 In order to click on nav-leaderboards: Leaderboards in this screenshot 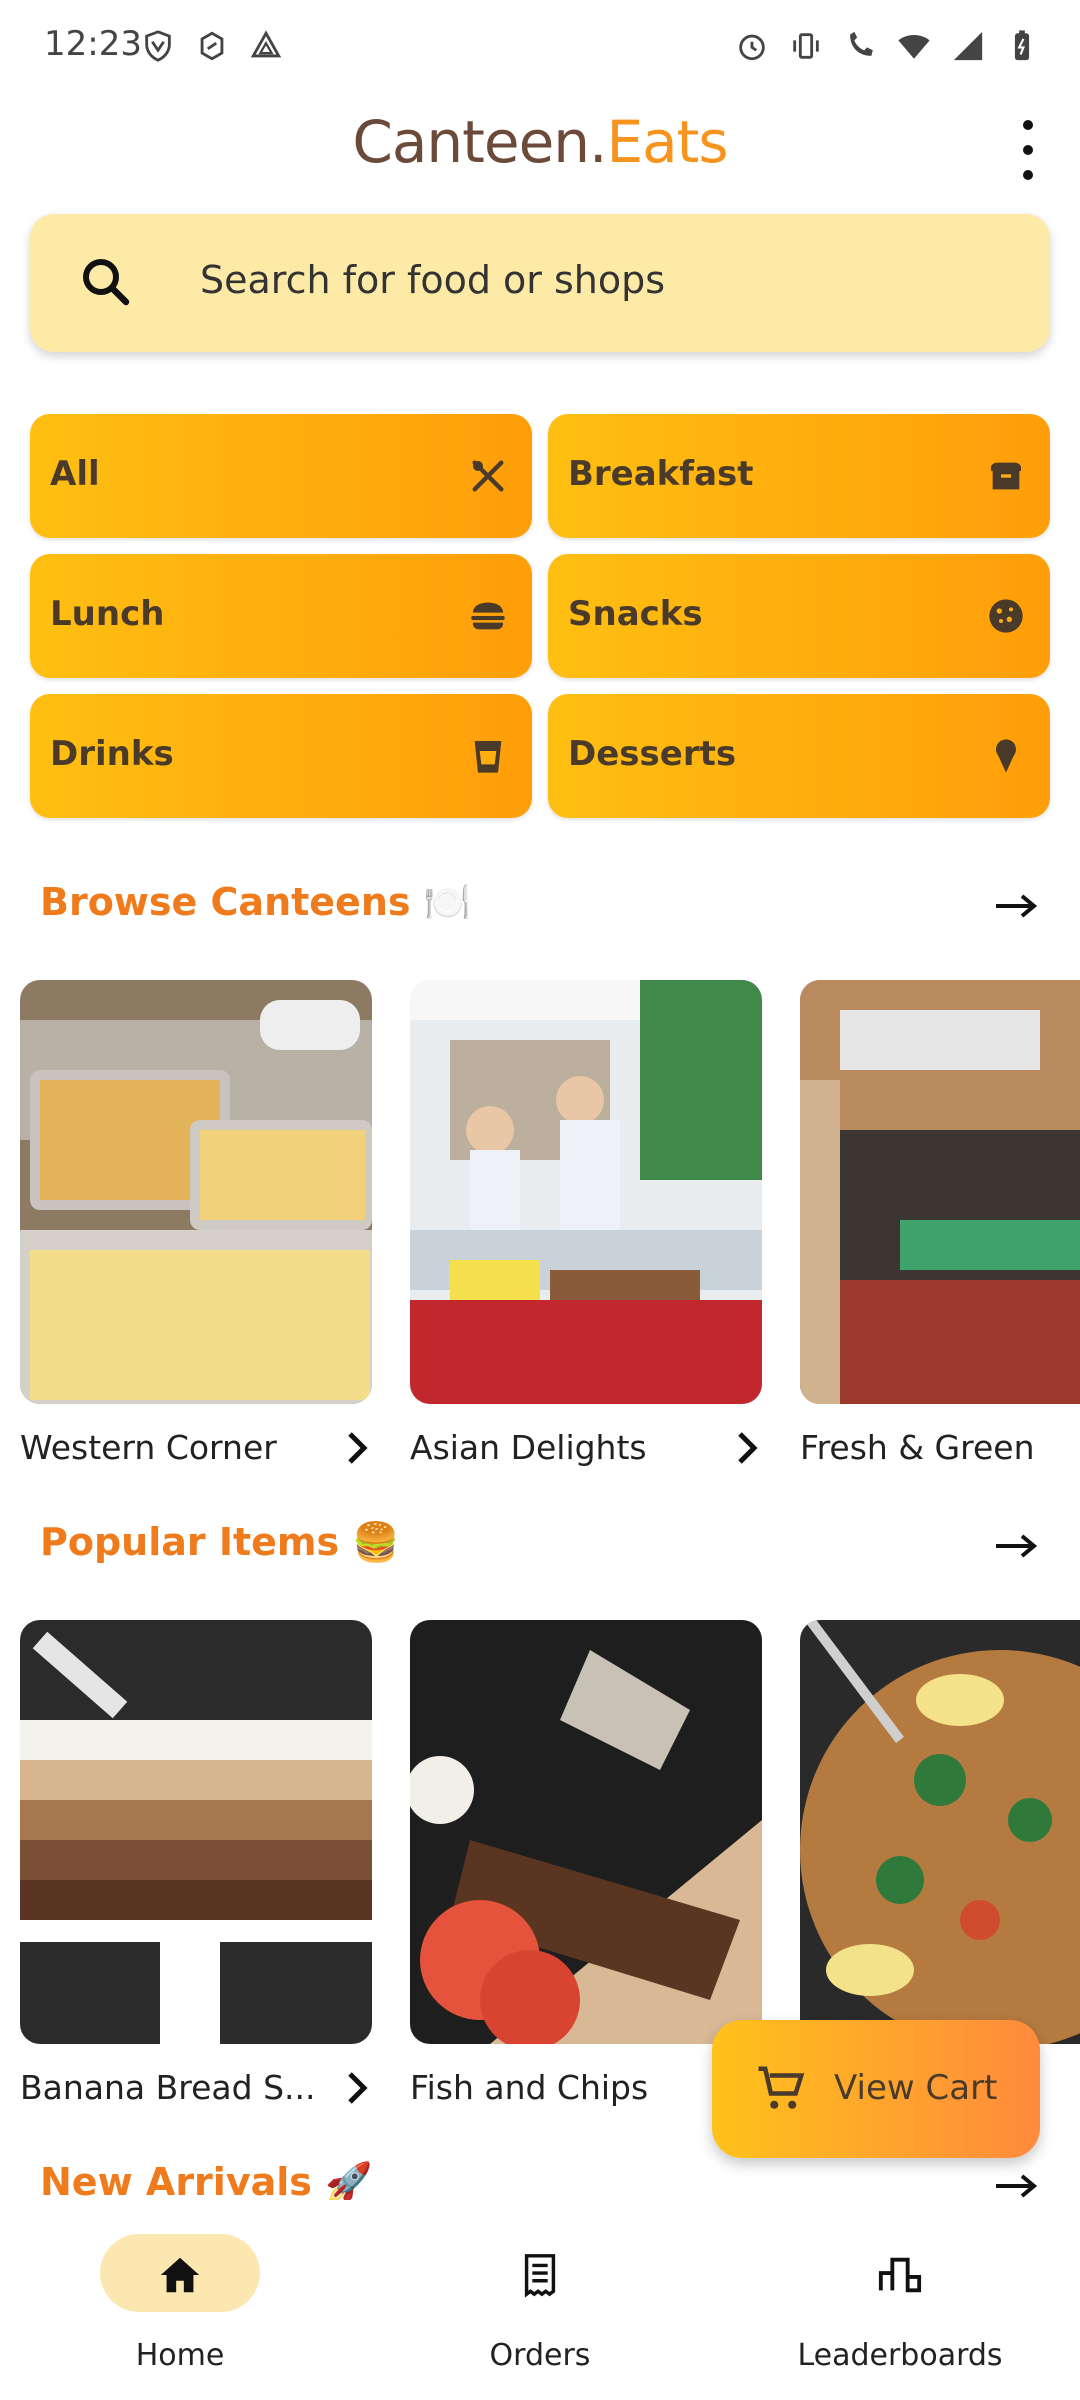, I will do `click(900, 2300)`.